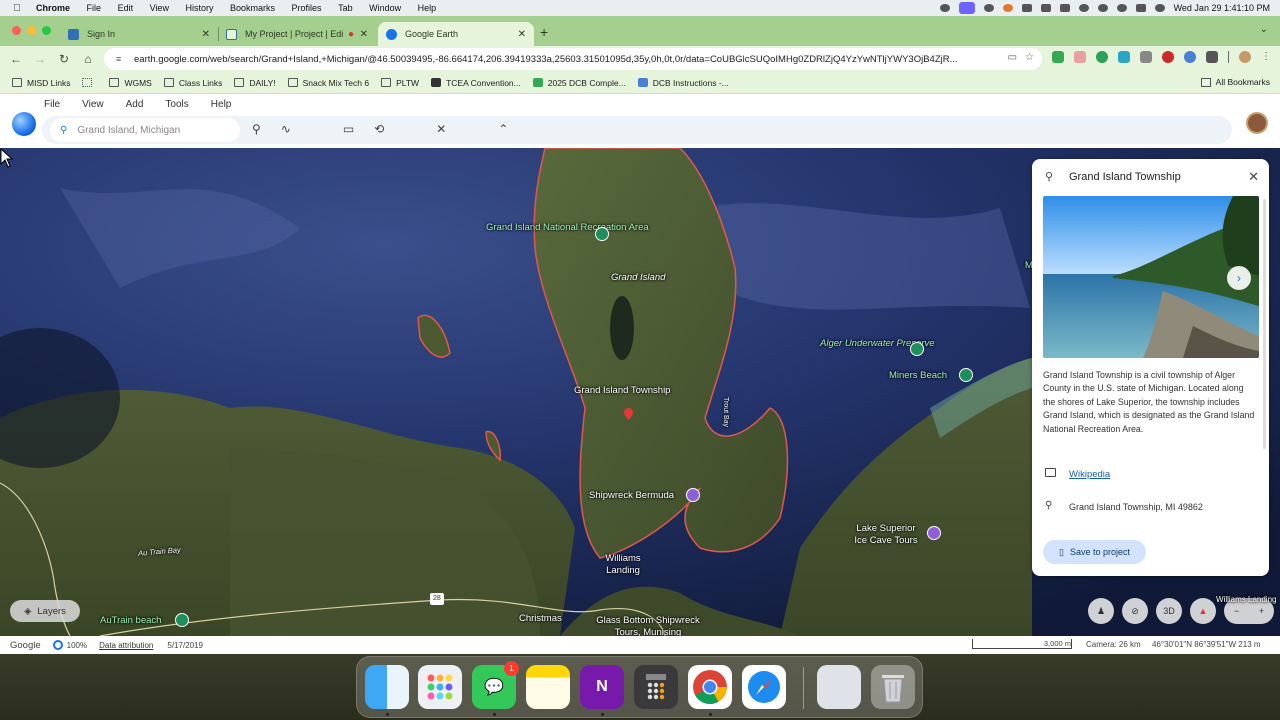 This screenshot has width=1280, height=720. I want to click on tab-sign-in: Sign In ✕, so click(139, 34).